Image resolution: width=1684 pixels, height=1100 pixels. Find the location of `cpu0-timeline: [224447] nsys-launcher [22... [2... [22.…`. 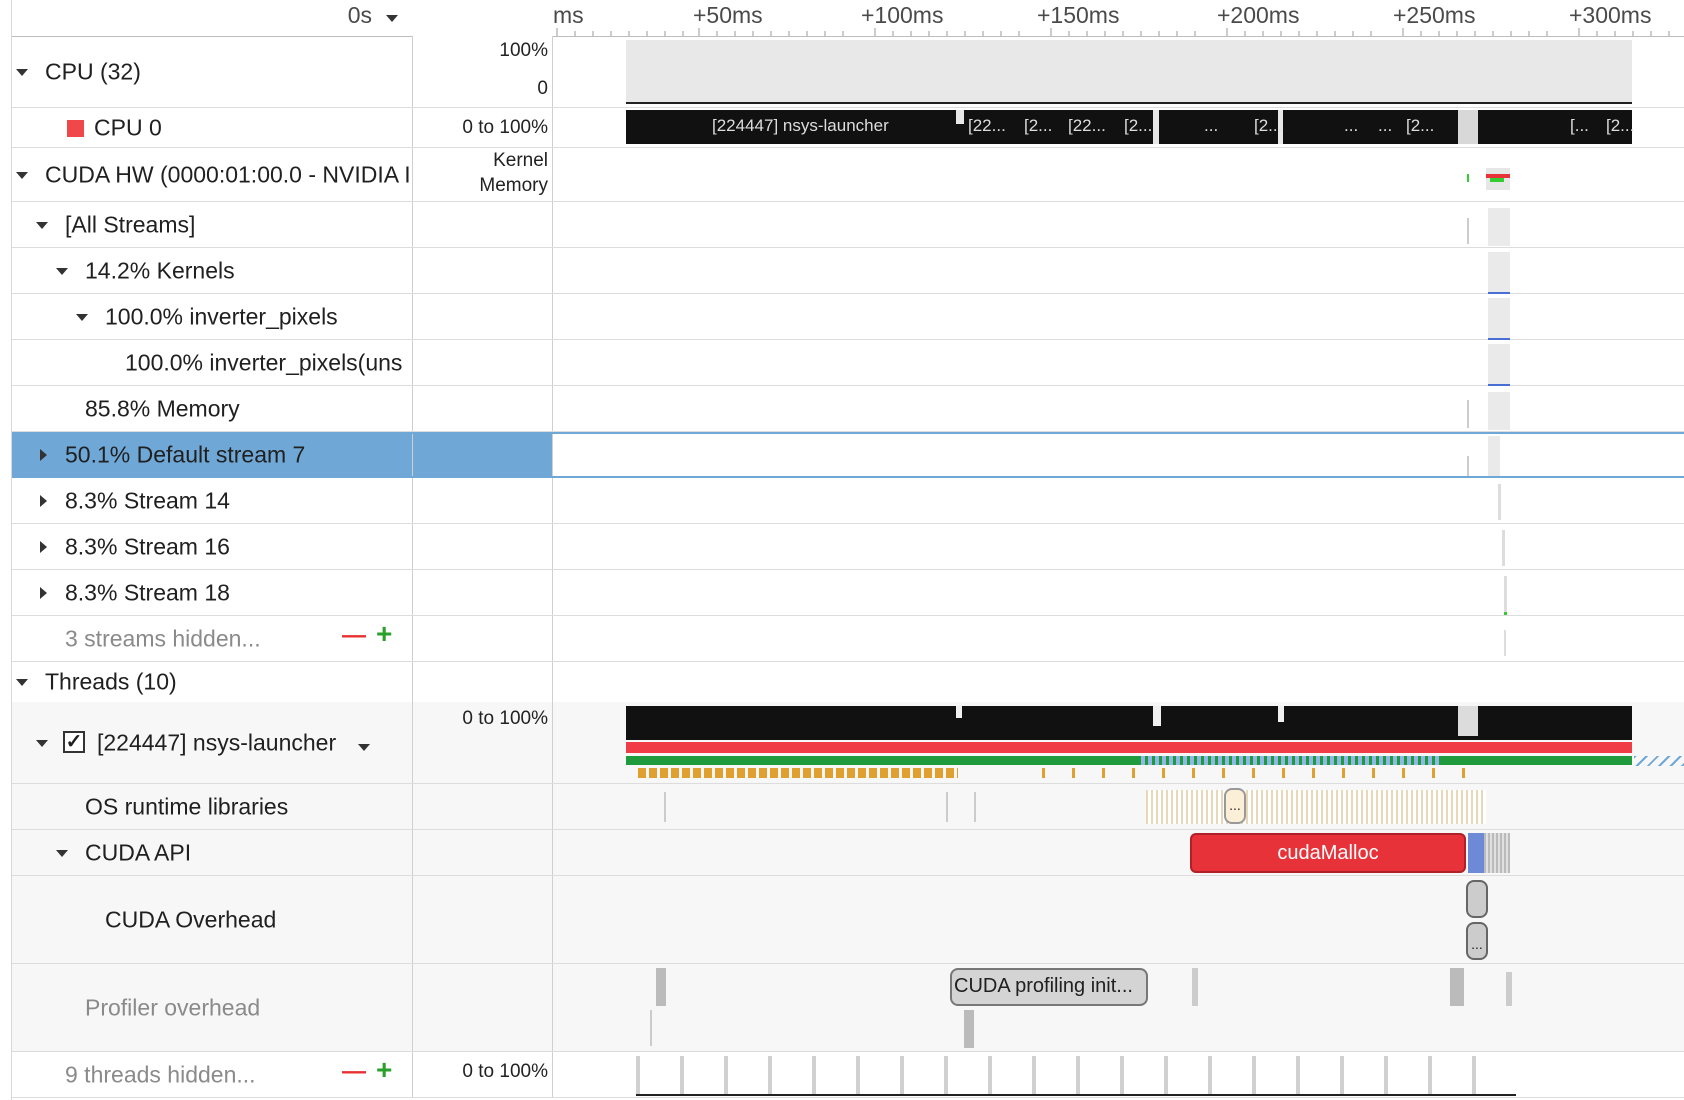

cpu0-timeline: [224447] nsys-launcher [22... [2... [22.… is located at coordinates (1130, 127).